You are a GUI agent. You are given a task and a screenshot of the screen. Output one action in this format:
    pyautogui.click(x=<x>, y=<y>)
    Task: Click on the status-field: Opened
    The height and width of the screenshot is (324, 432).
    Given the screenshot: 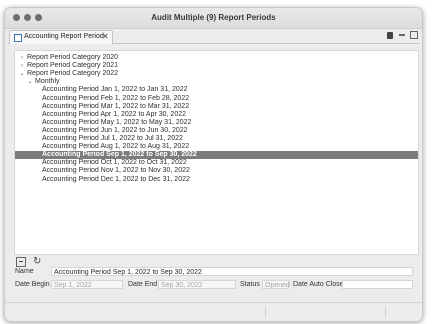 What is the action you would take?
    pyautogui.click(x=276, y=284)
    